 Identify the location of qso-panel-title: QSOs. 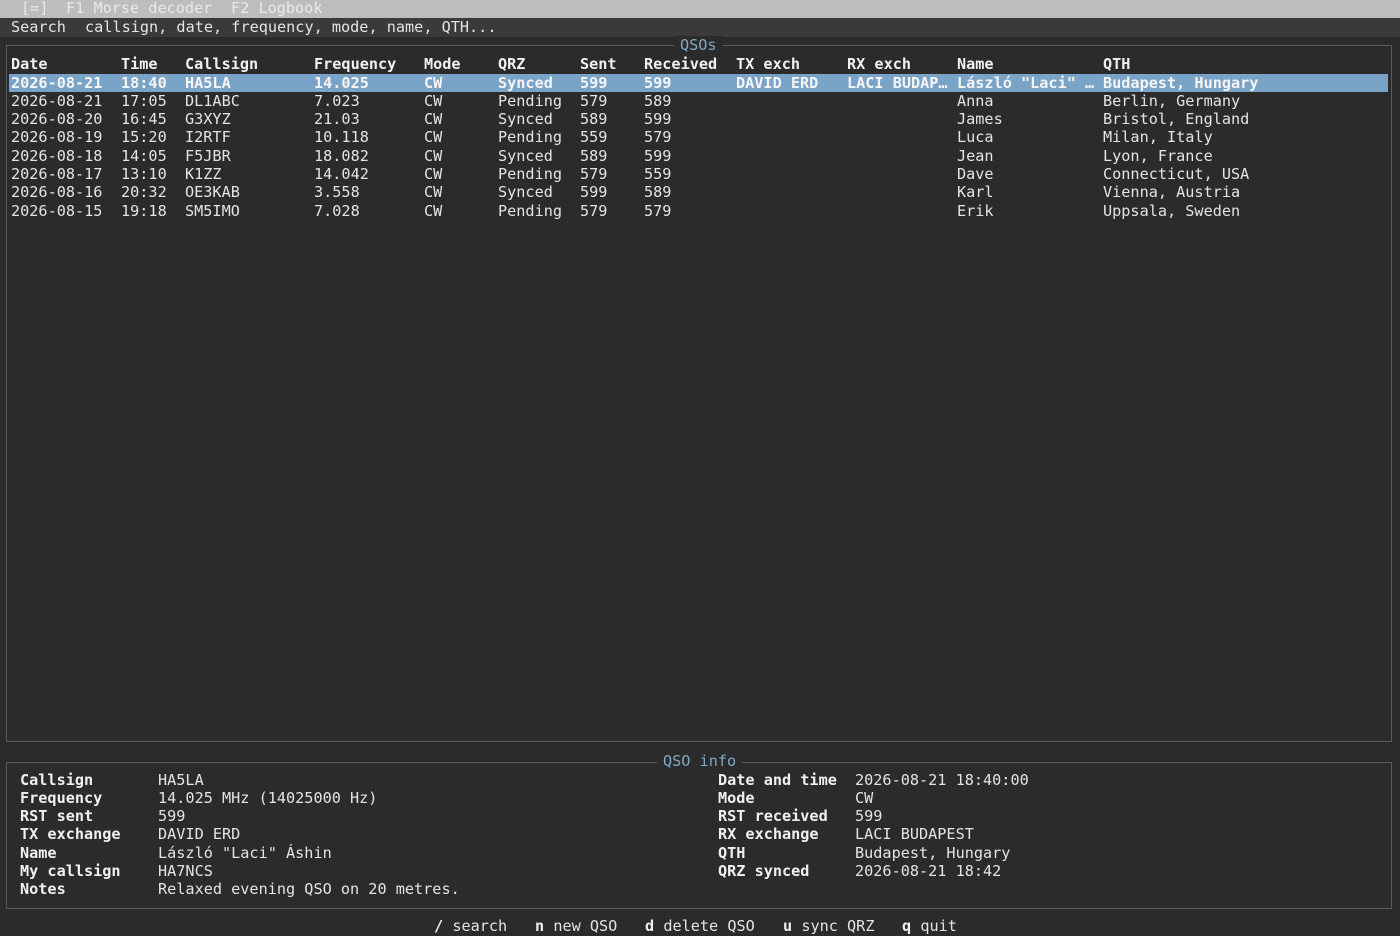
(698, 45).